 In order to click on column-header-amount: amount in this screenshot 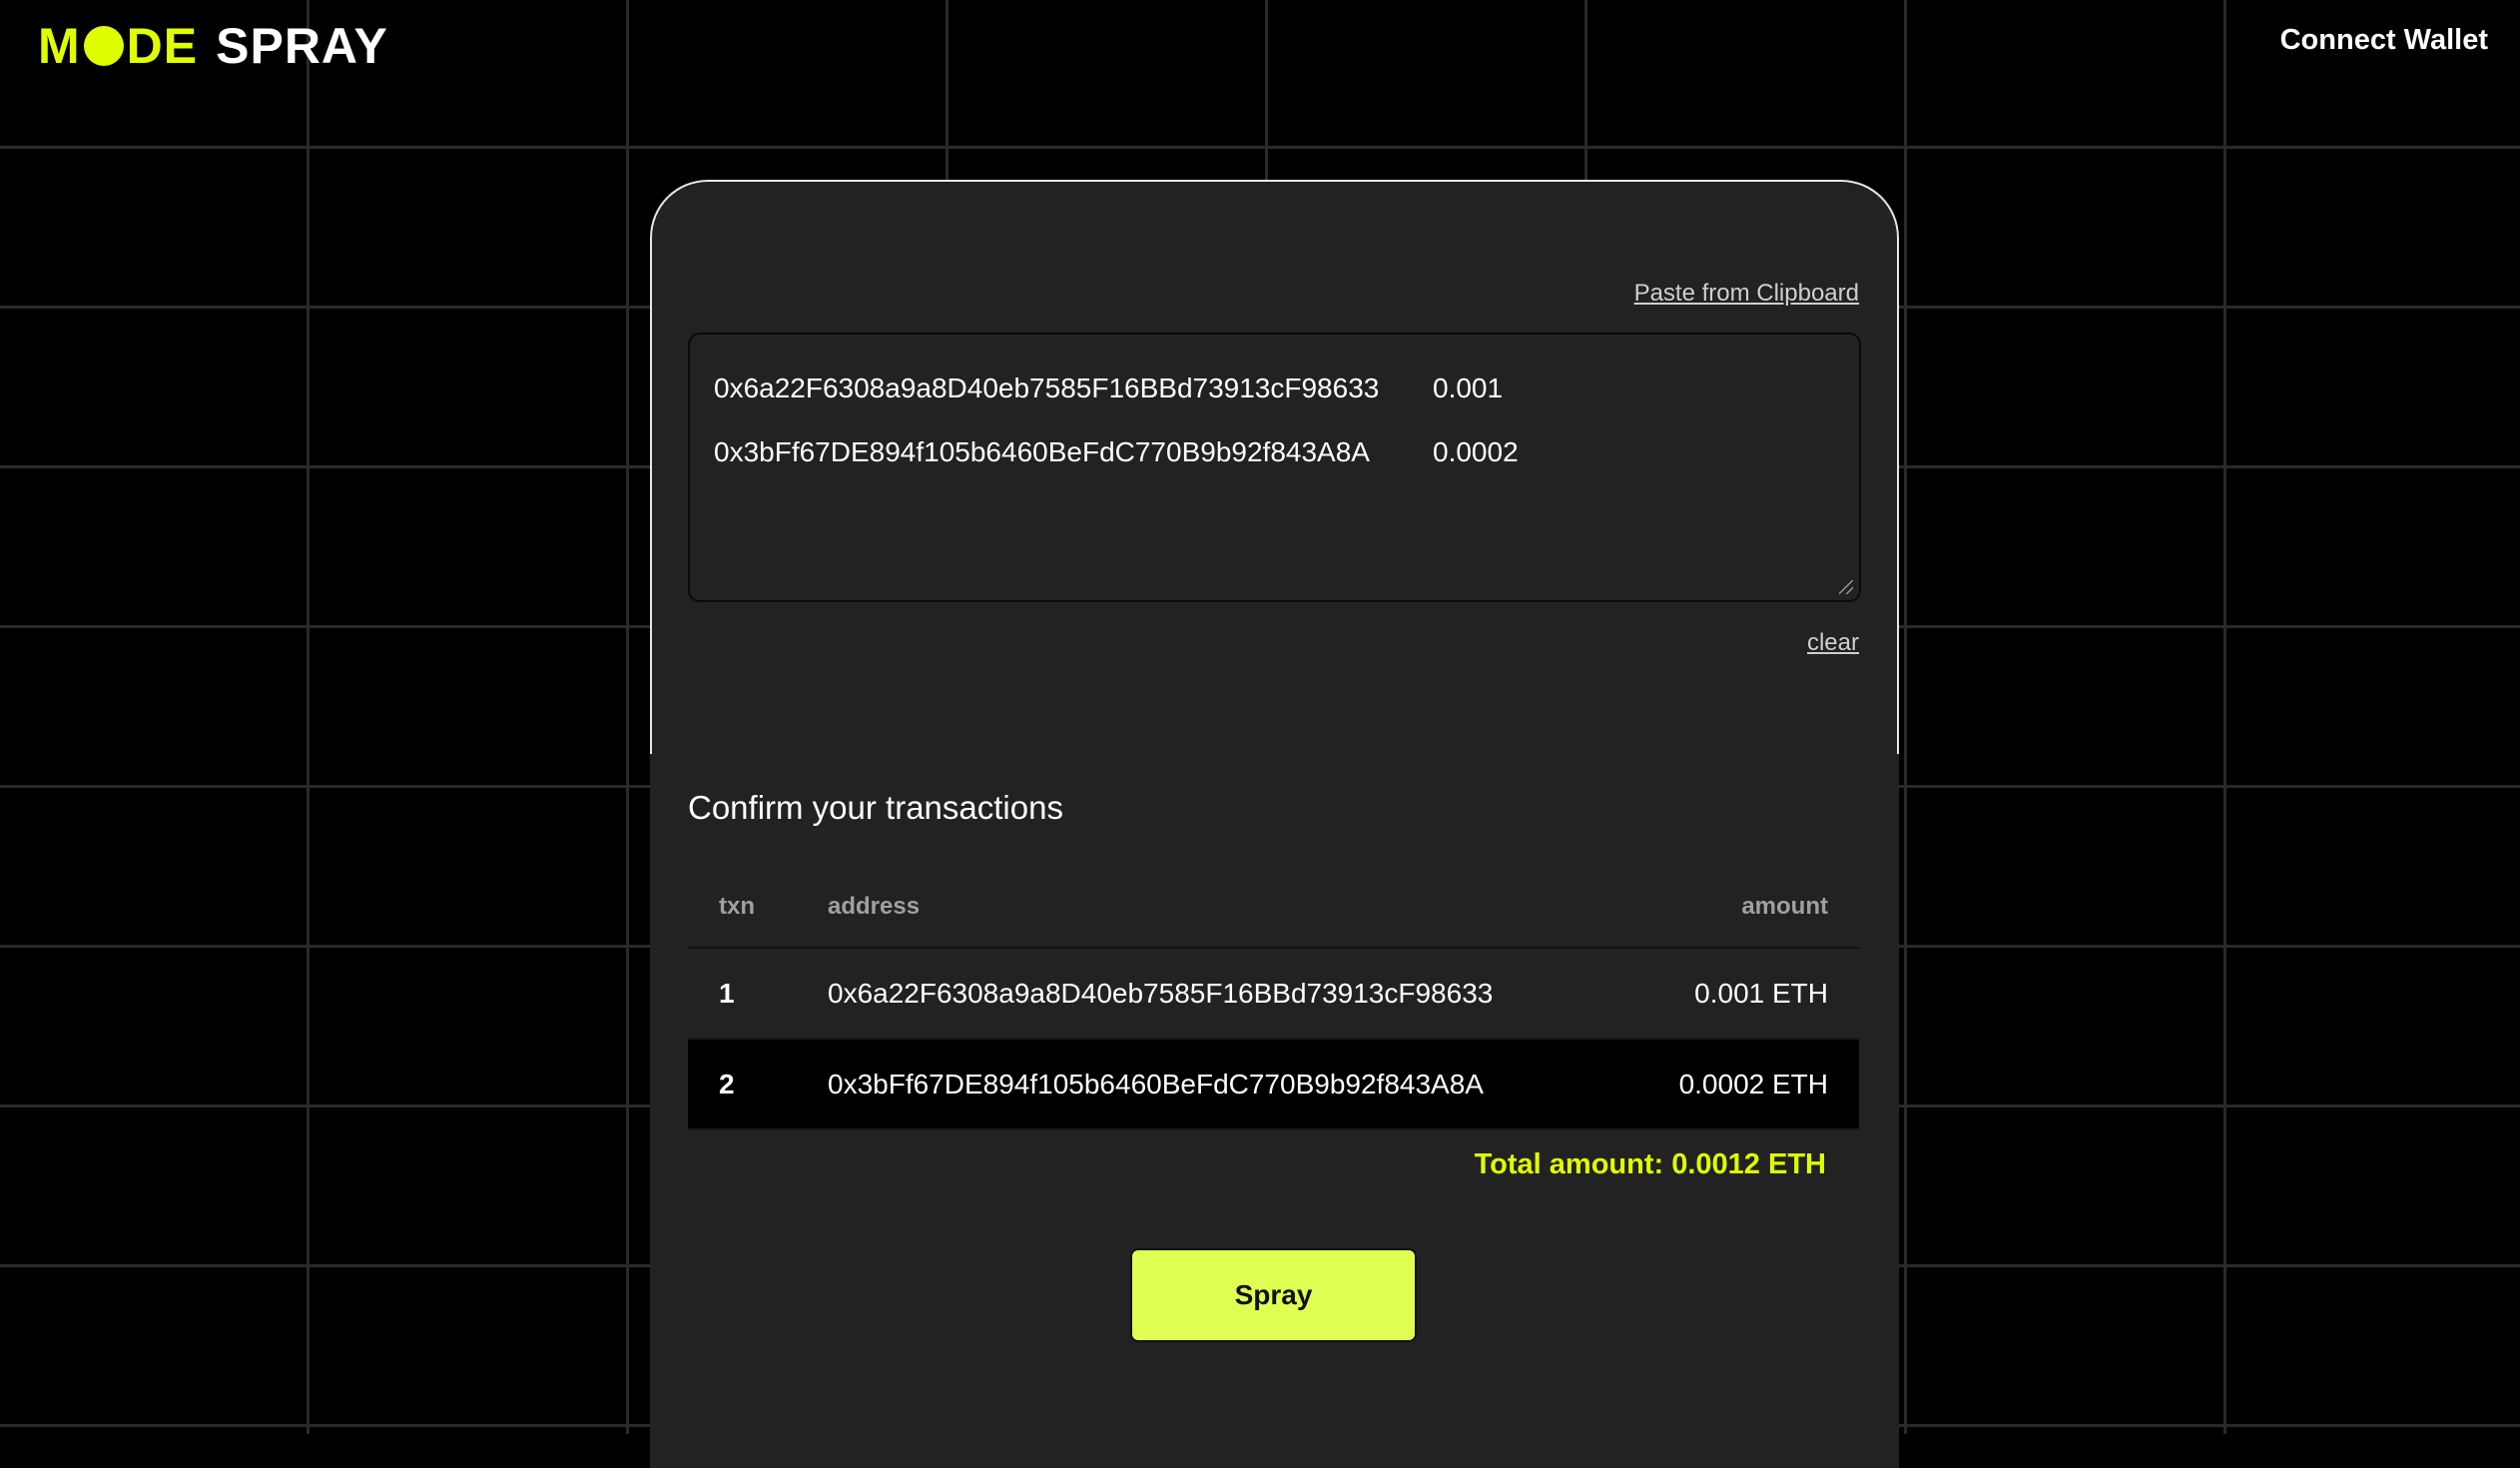, I will do `click(1752, 908)`.